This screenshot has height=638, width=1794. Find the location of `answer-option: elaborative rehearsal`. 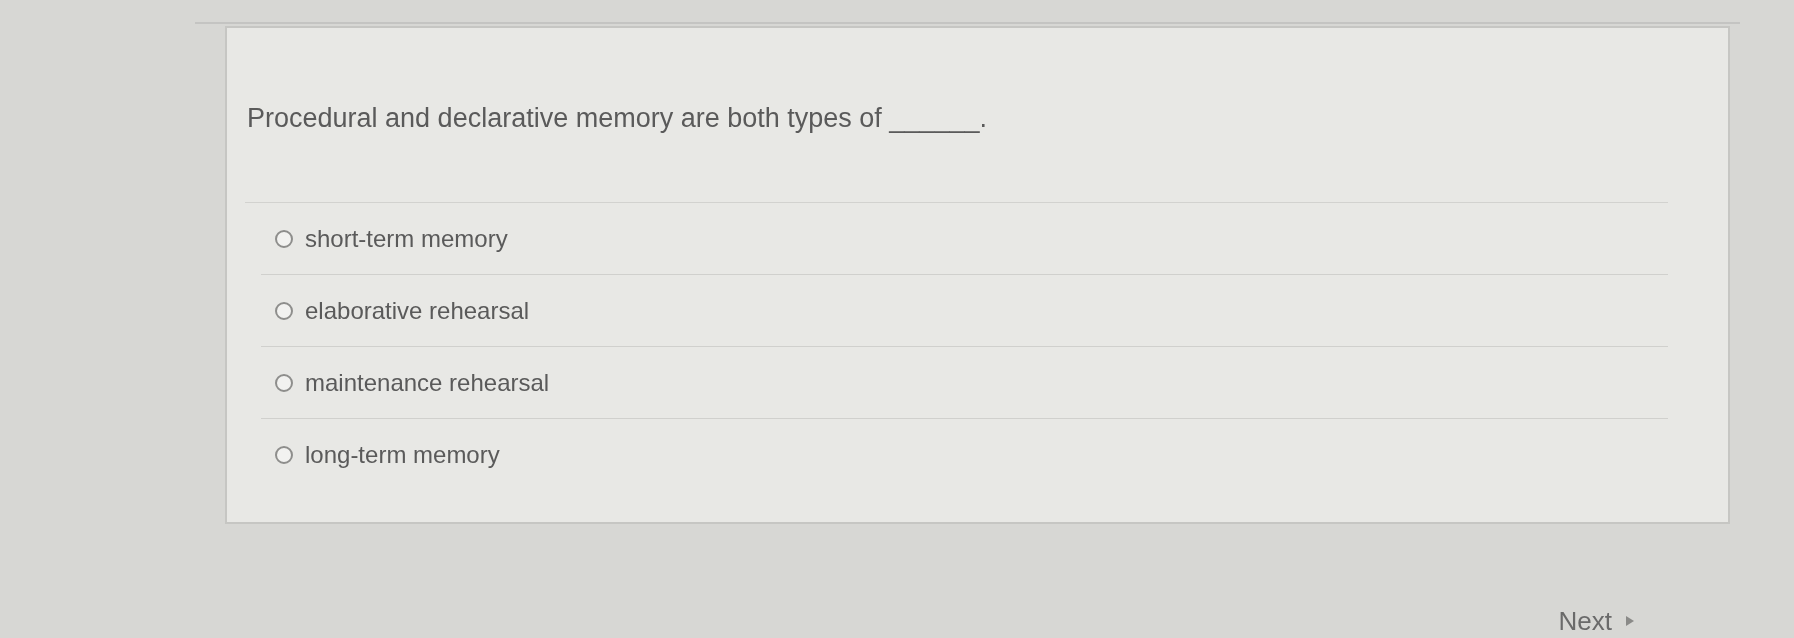

answer-option: elaborative rehearsal is located at coordinates (964, 311).